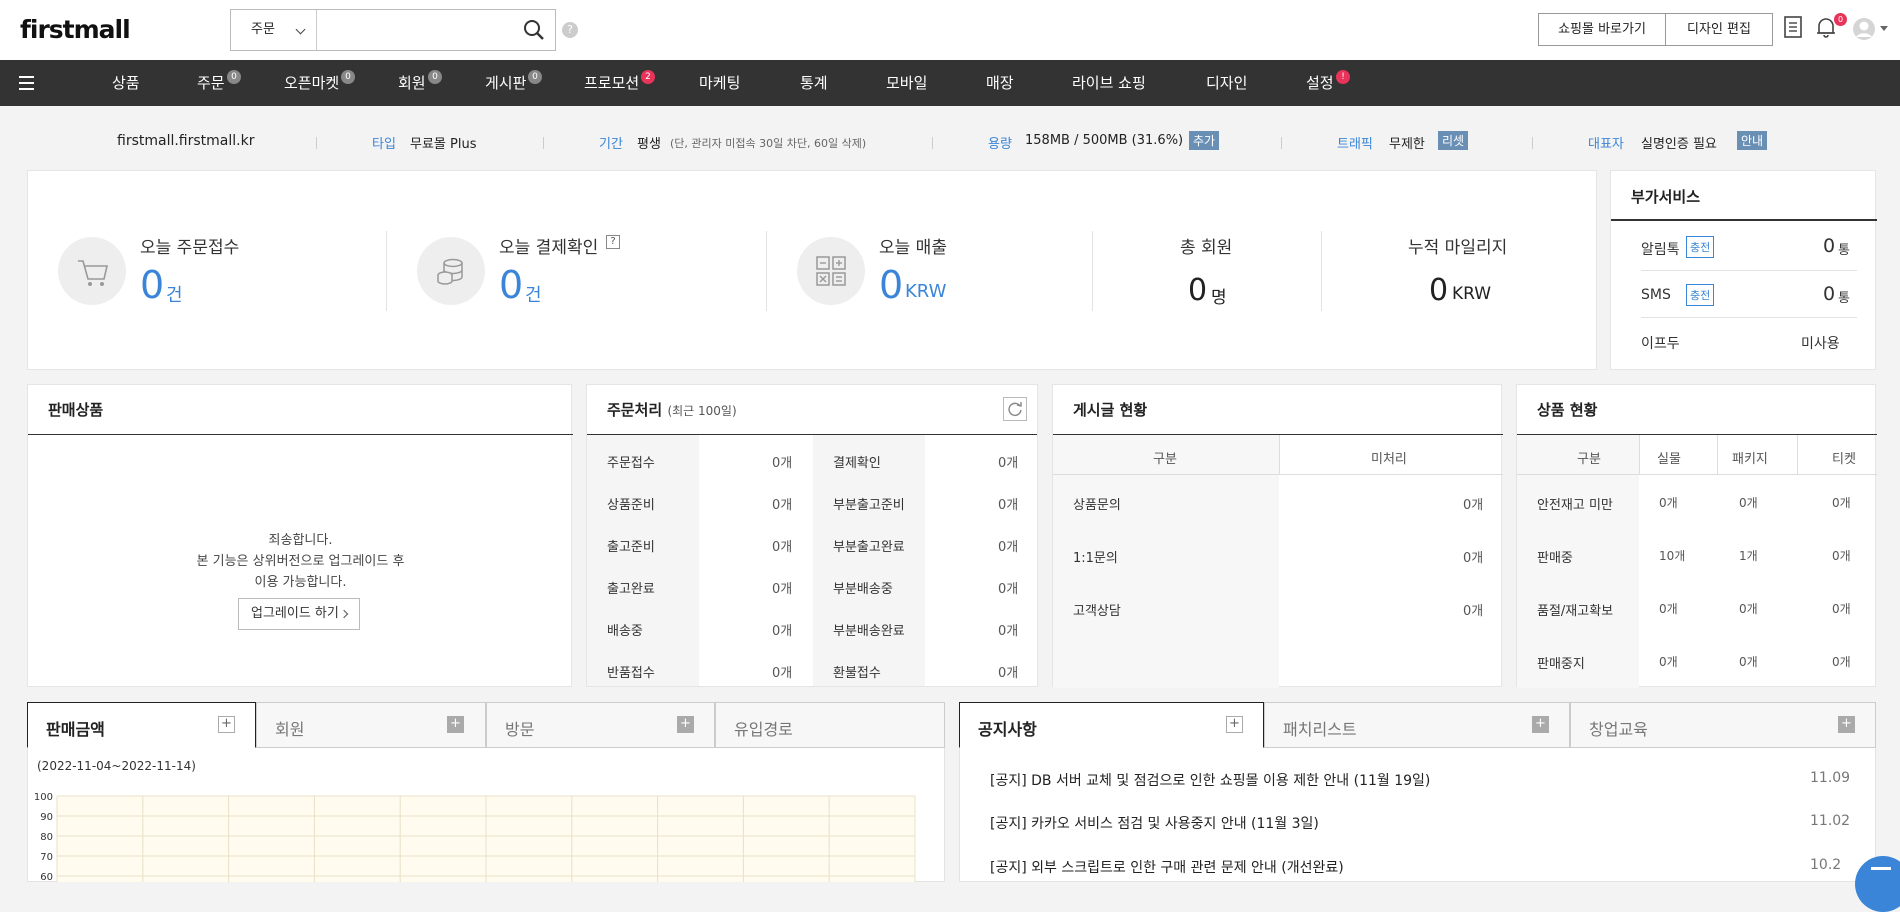 The height and width of the screenshot is (912, 1900). I want to click on nav-item-5: 프로모션 2, so click(619, 83).